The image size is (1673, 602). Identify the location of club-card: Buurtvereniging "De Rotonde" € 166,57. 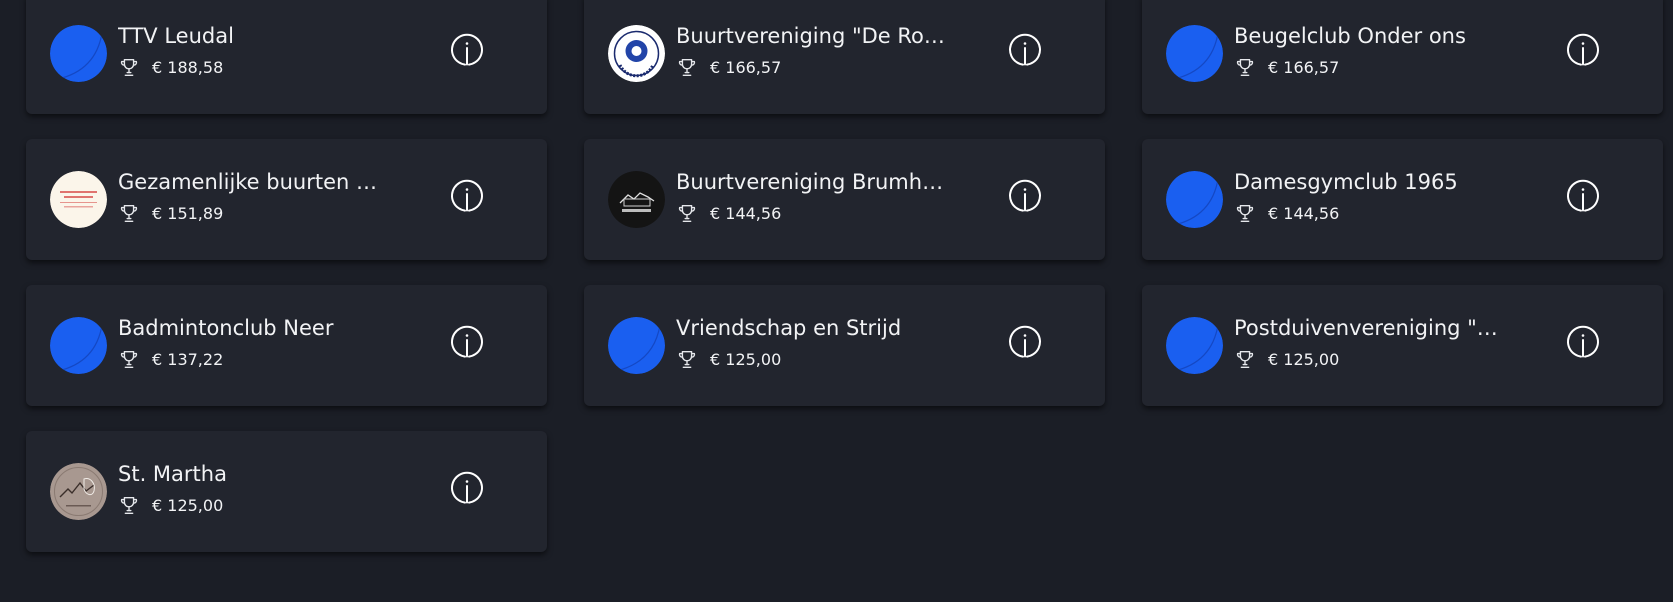
(844, 57).